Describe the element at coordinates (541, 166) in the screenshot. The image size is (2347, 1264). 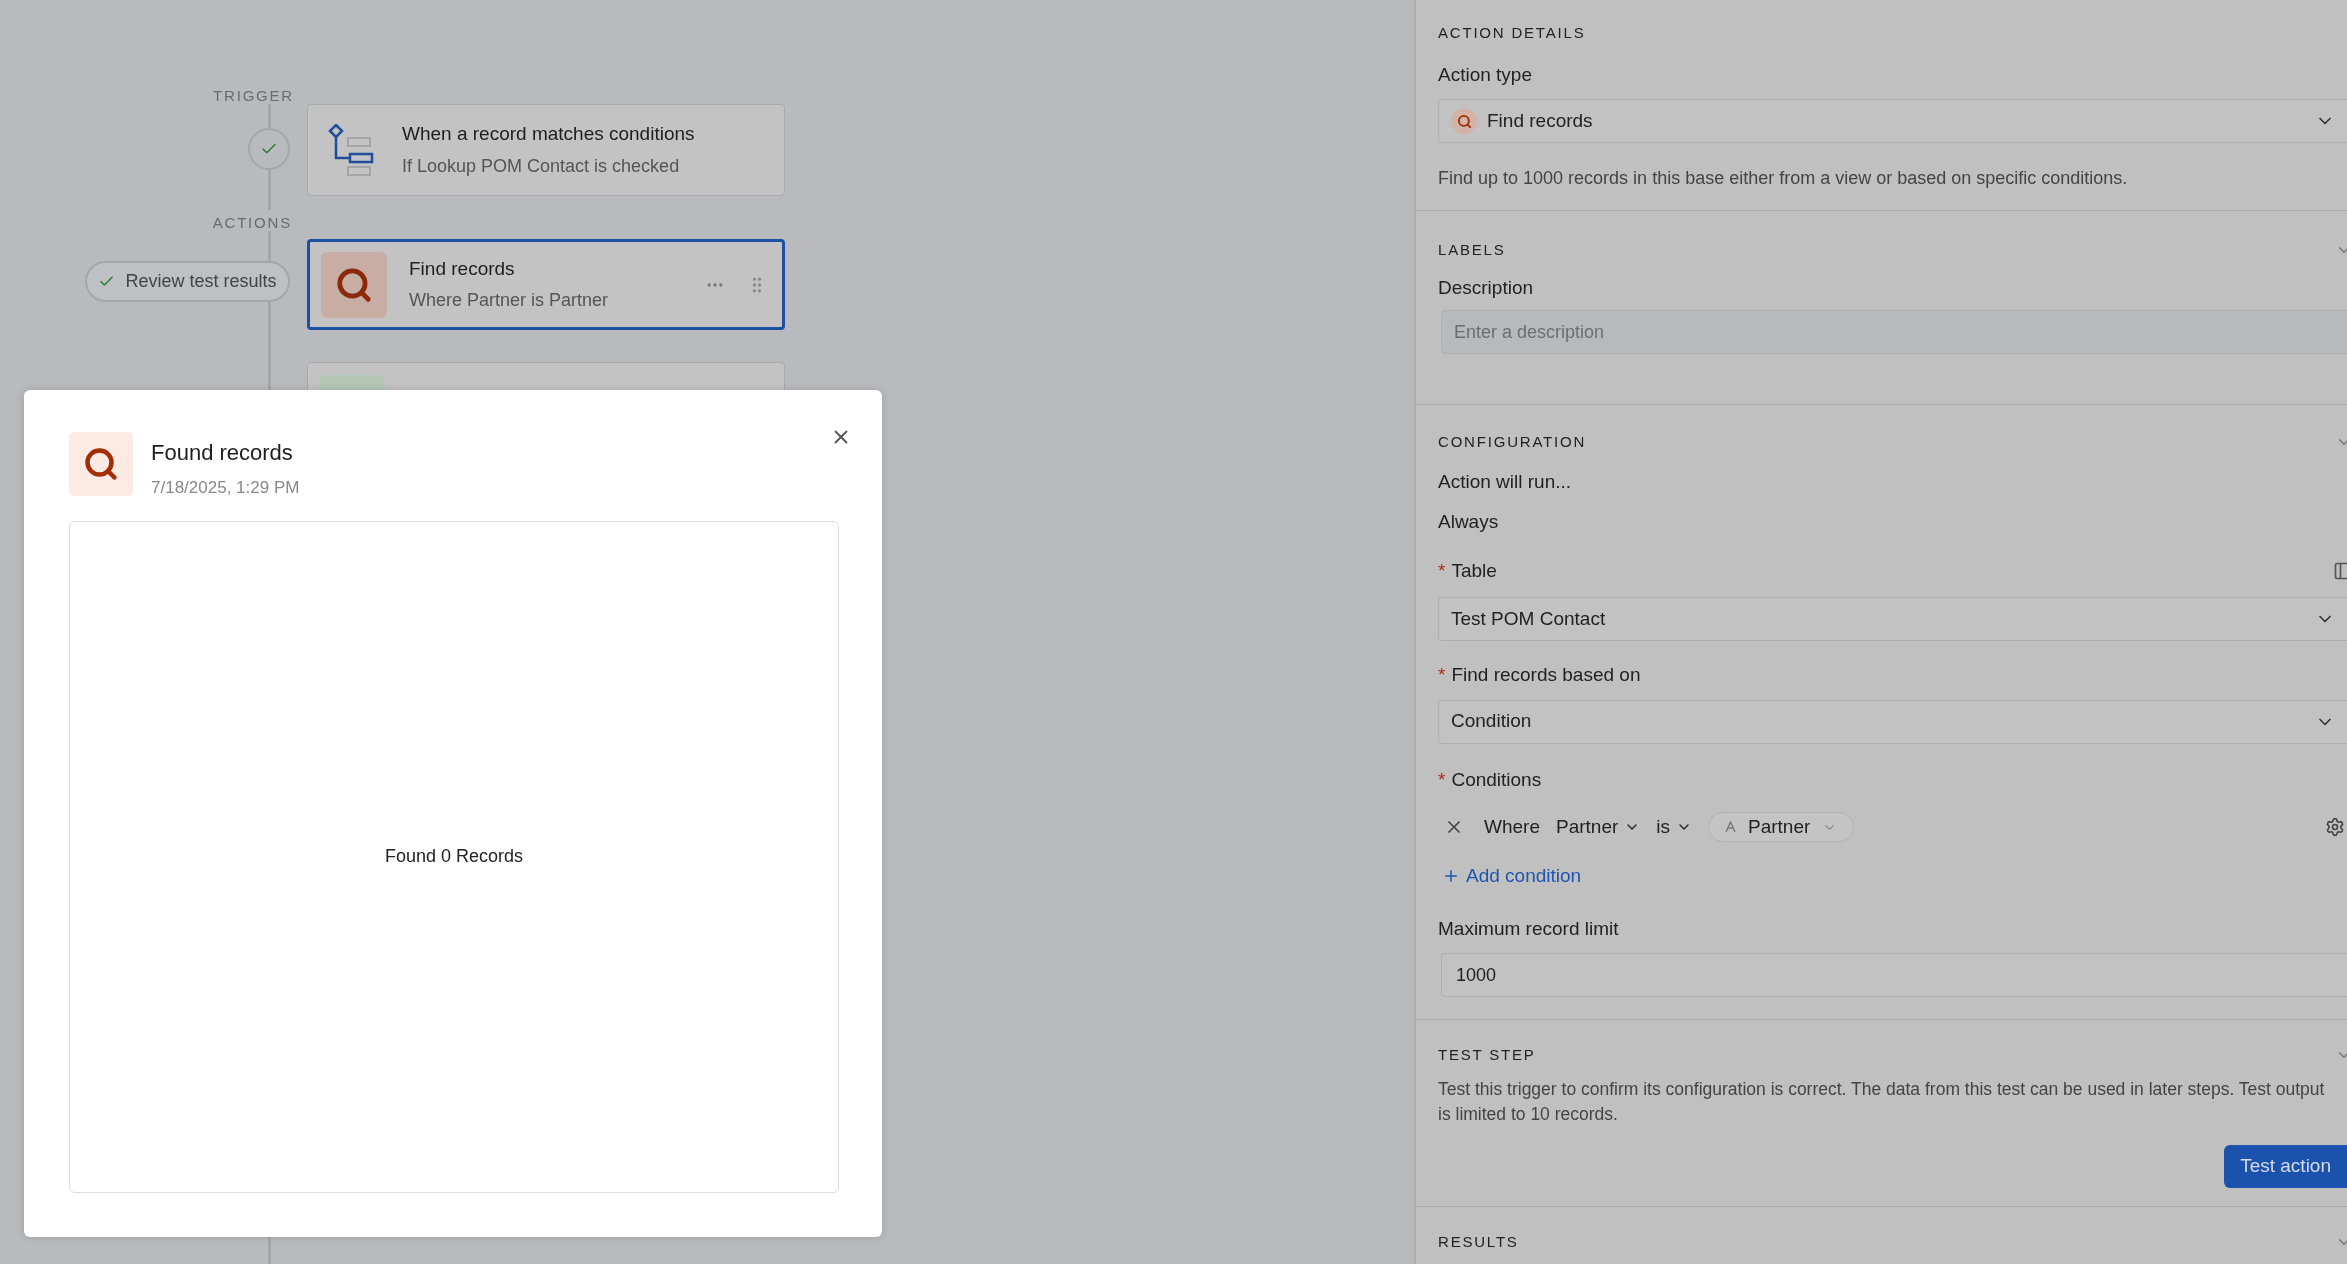
I see `card-subtitle: If Lookup POM Contact is checked` at that location.